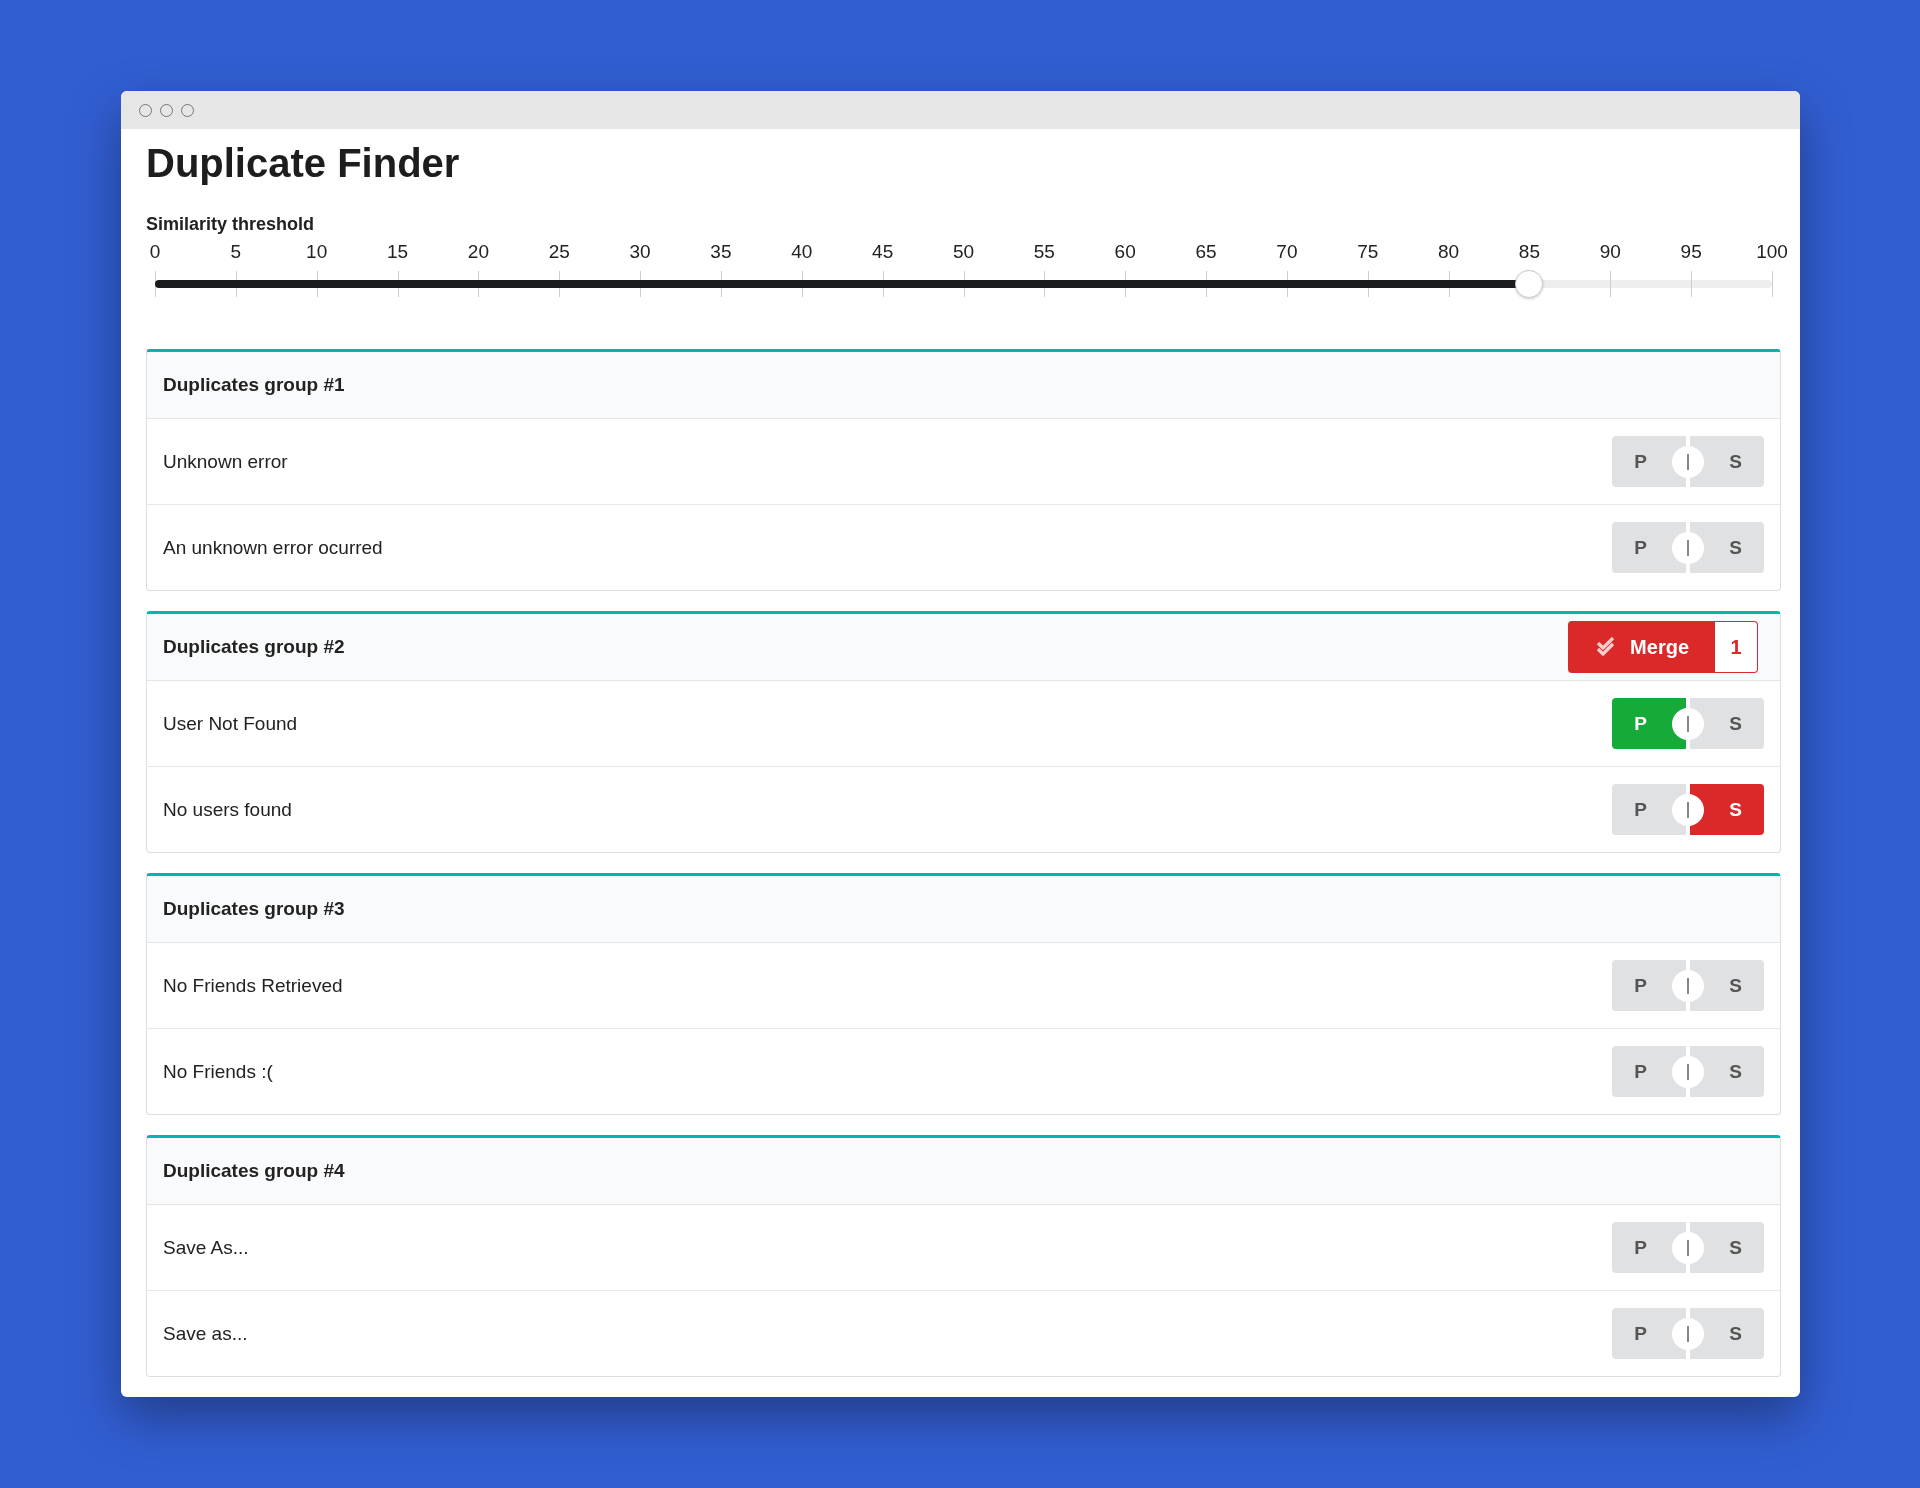 The width and height of the screenshot is (1920, 1488). What do you see at coordinates (1691, 252) in the screenshot?
I see `tick-label: 95` at bounding box center [1691, 252].